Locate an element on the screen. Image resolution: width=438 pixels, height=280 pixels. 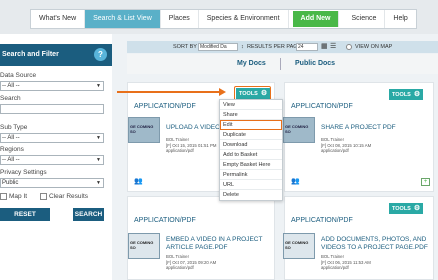
card-title-line-2: VIDEOS TO A PROJECT PAGE.PDF is located at coordinates (374, 248).